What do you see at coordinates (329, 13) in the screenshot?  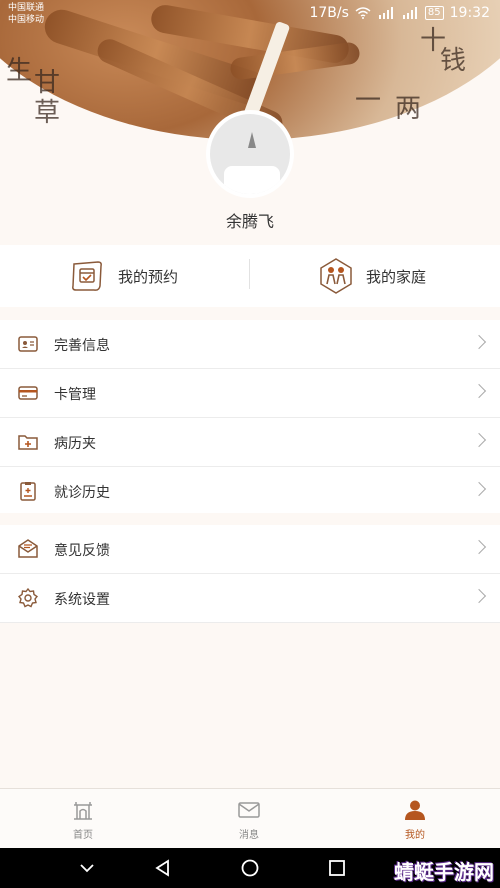 I see `network-speed: 17B/s` at bounding box center [329, 13].